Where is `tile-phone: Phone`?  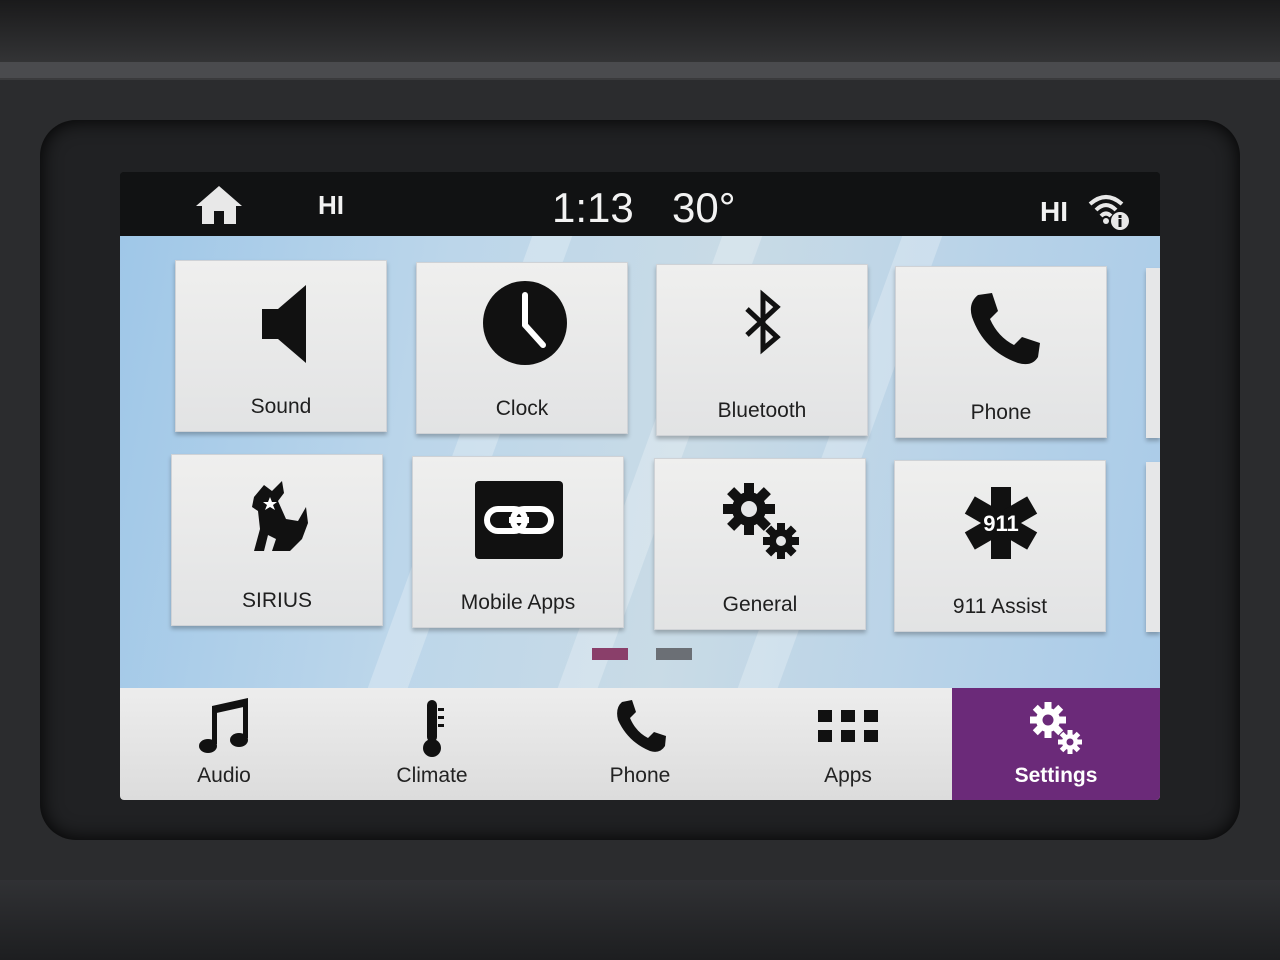 tile-phone: Phone is located at coordinates (1001, 352).